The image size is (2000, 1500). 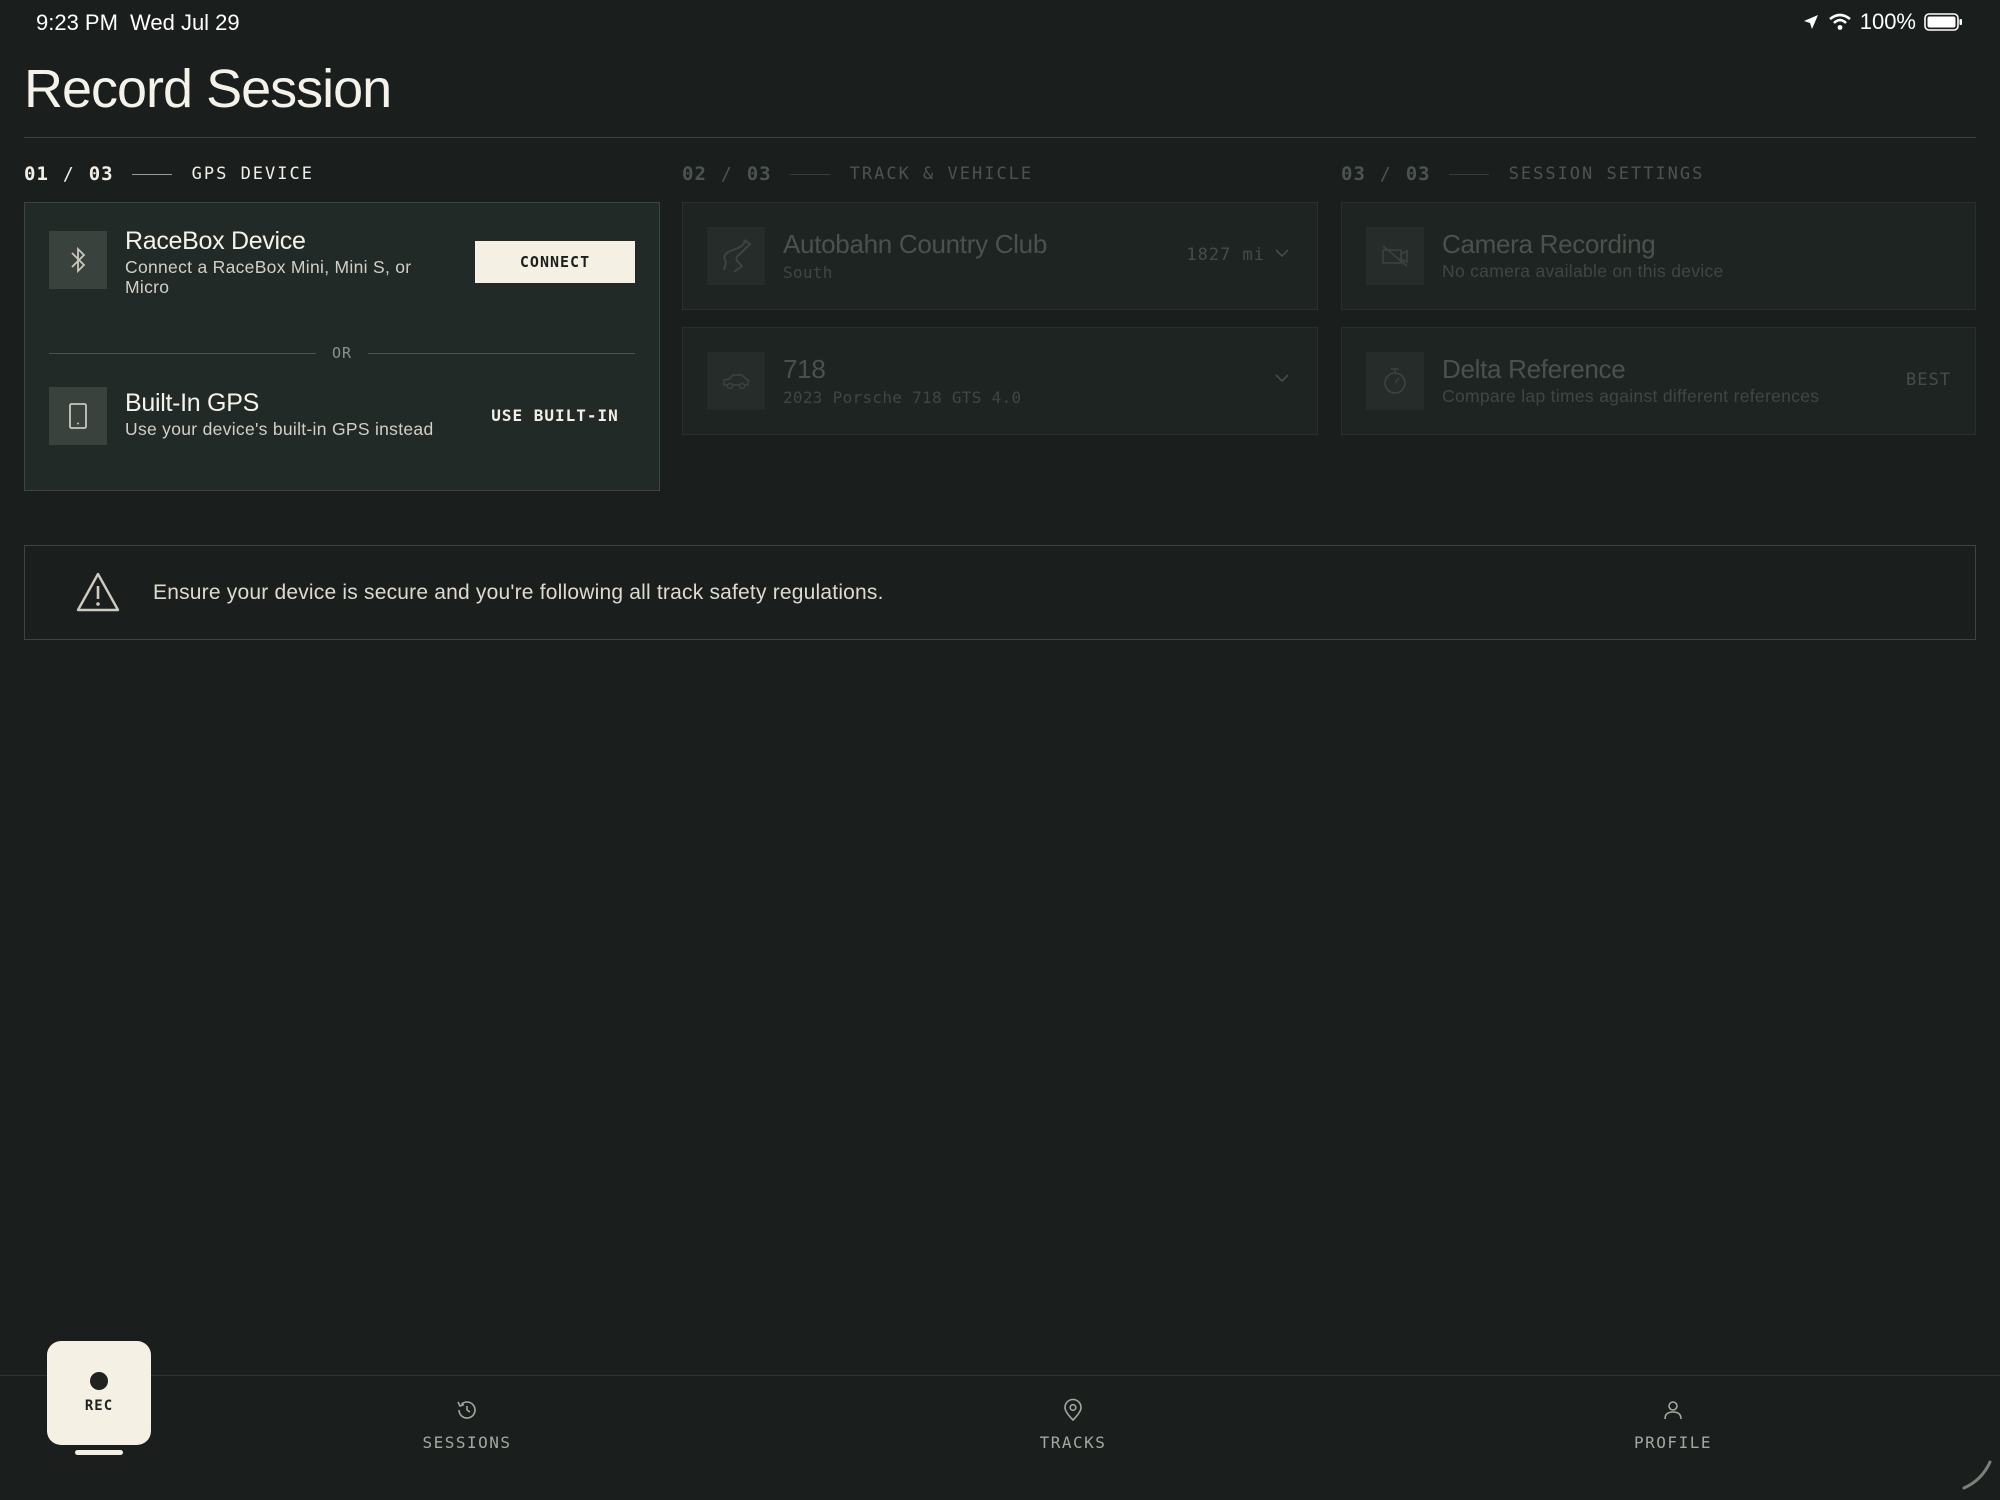 I want to click on step-header: 02 / 03 TRACK & VEHICLE, so click(x=858, y=174).